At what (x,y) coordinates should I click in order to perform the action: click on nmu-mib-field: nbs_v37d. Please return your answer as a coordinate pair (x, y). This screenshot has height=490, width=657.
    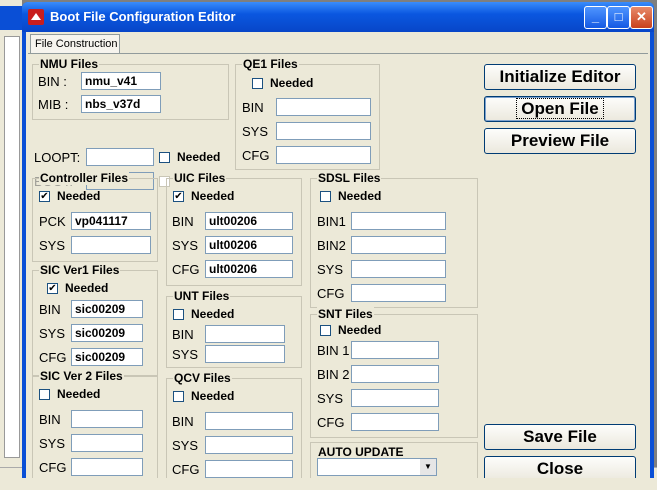
    Looking at the image, I should click on (121, 104).